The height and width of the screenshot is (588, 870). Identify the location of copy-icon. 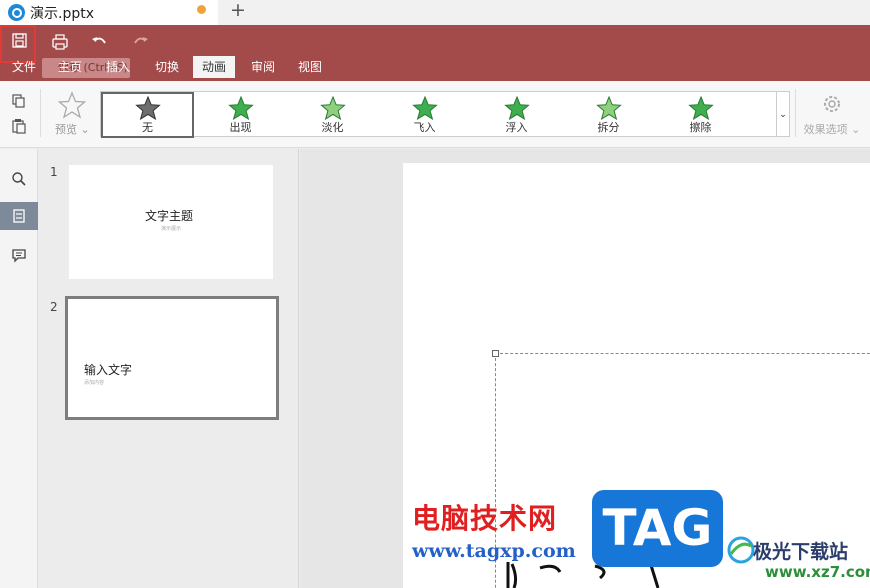
(19, 101).